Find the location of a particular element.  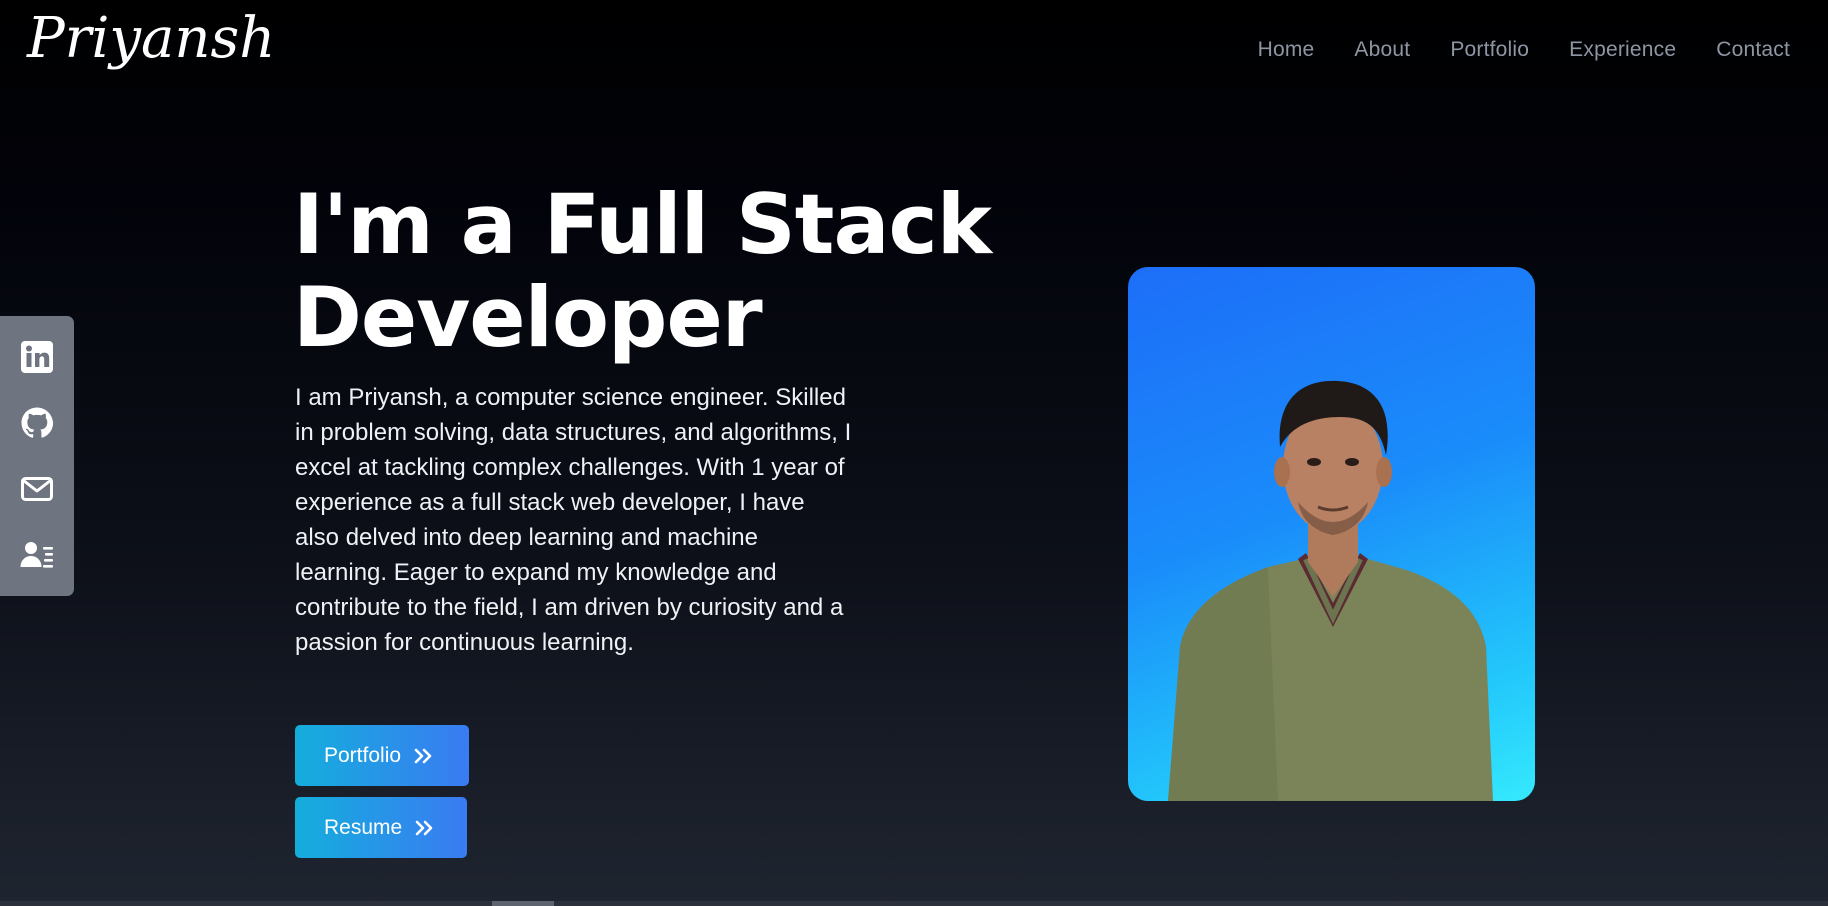

contact-card-icon is located at coordinates (37, 555).